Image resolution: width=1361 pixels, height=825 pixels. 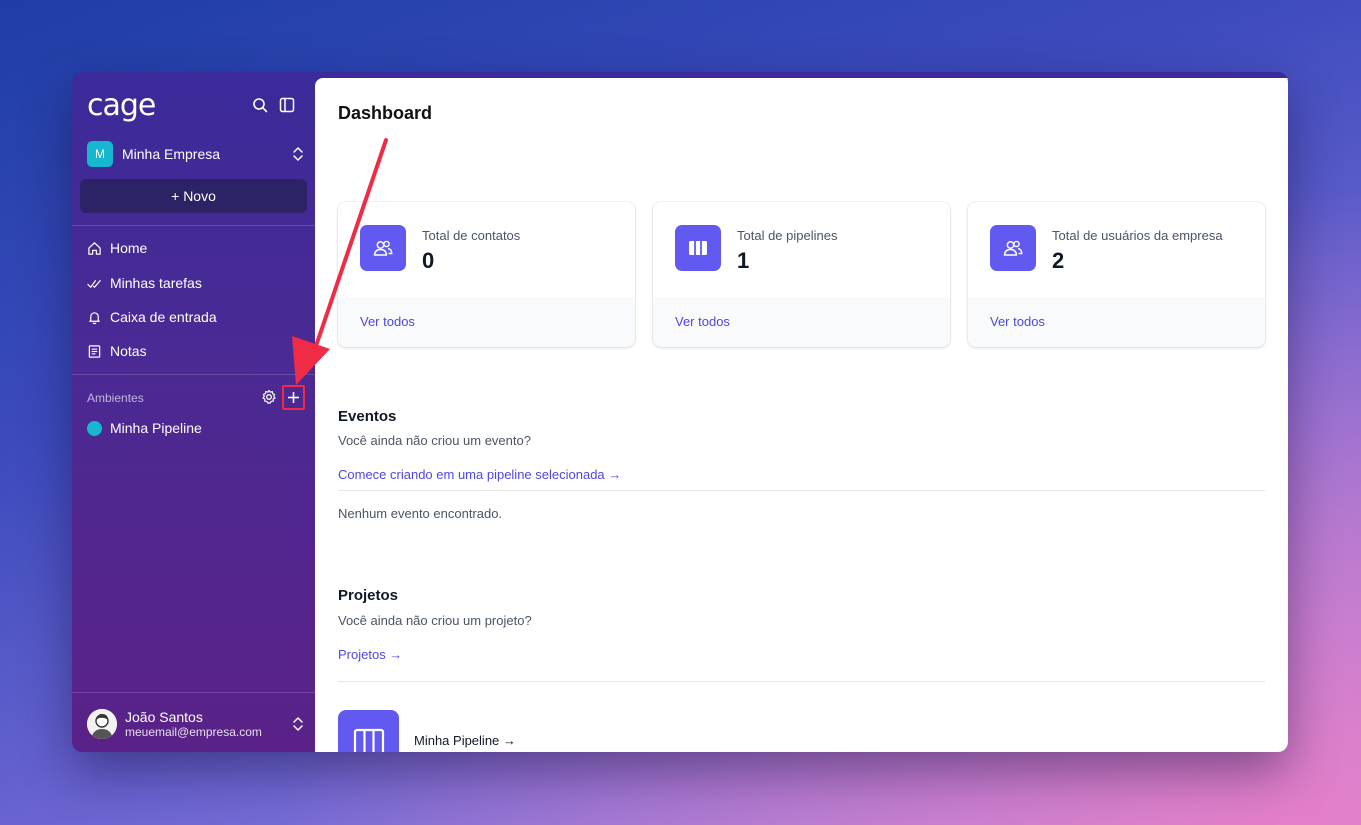 What do you see at coordinates (94, 248) in the screenshot?
I see `home-icon` at bounding box center [94, 248].